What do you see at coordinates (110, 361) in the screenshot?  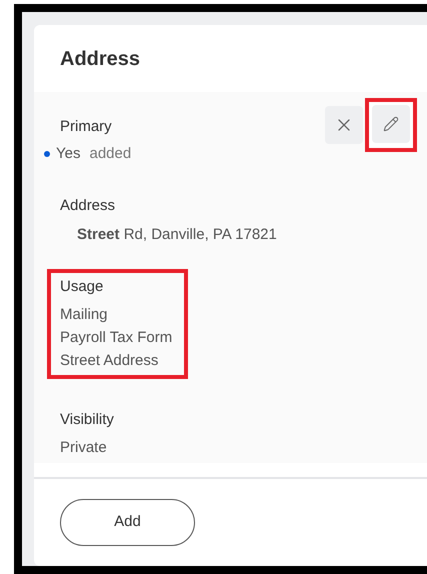 I see `field-value: Street Address` at bounding box center [110, 361].